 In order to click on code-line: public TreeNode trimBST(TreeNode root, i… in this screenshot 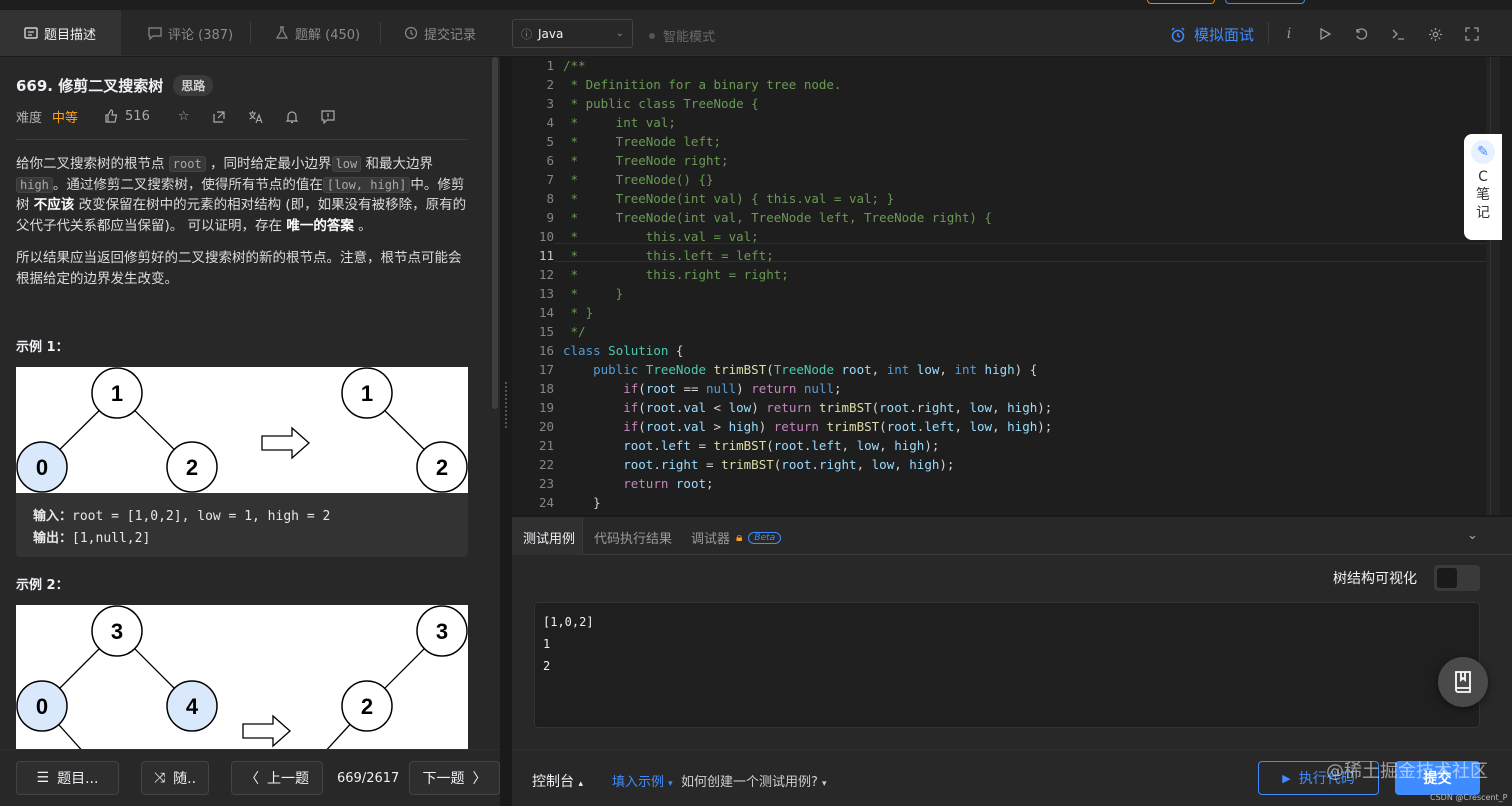, I will do `click(800, 369)`.